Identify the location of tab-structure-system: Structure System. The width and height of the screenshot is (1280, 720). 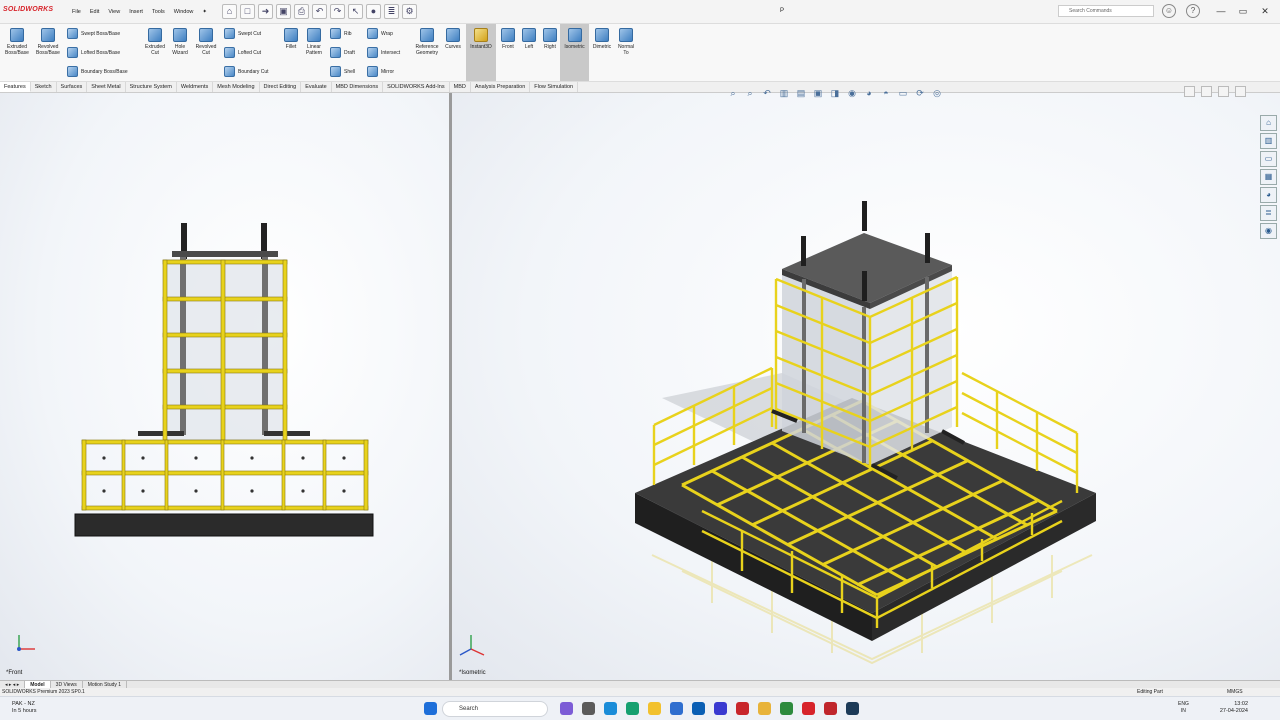
(151, 87).